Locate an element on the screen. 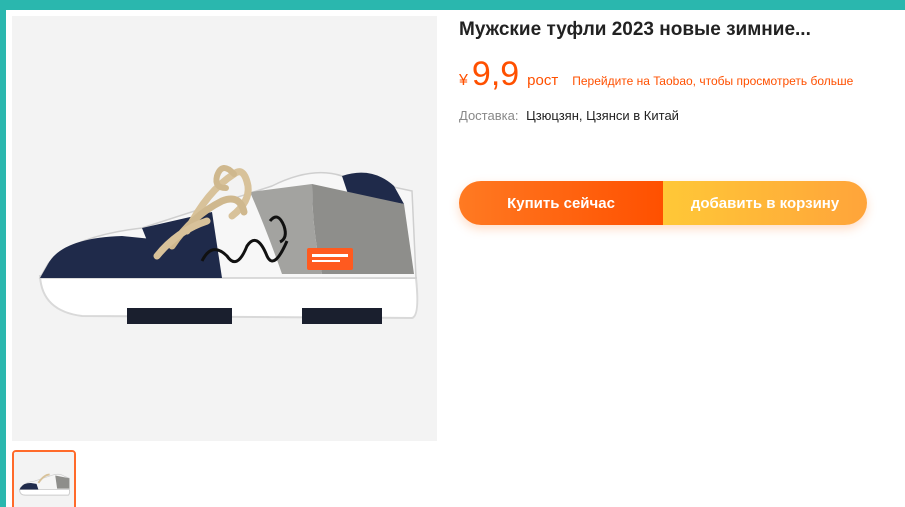  delivery-info: Доставка: Цзюцзян, Цзянси в Китай is located at coordinates (682, 115).